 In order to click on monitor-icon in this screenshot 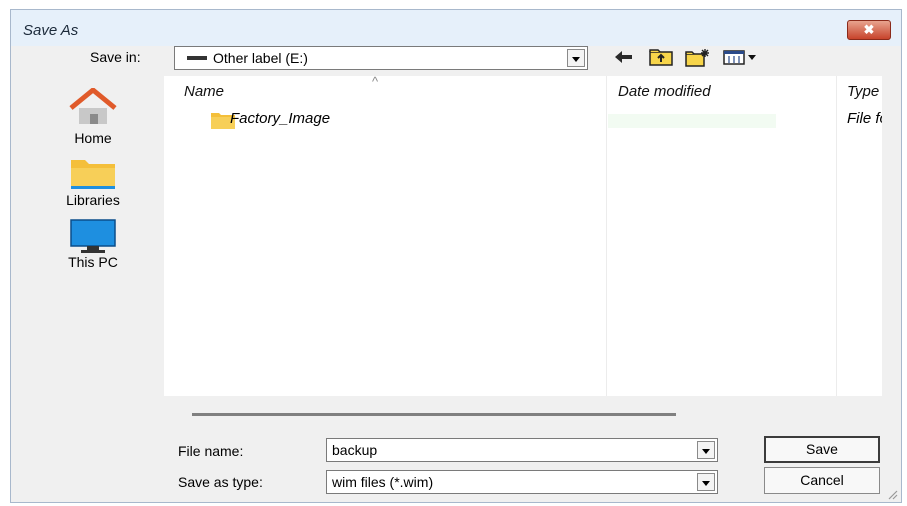, I will do `click(93, 236)`.